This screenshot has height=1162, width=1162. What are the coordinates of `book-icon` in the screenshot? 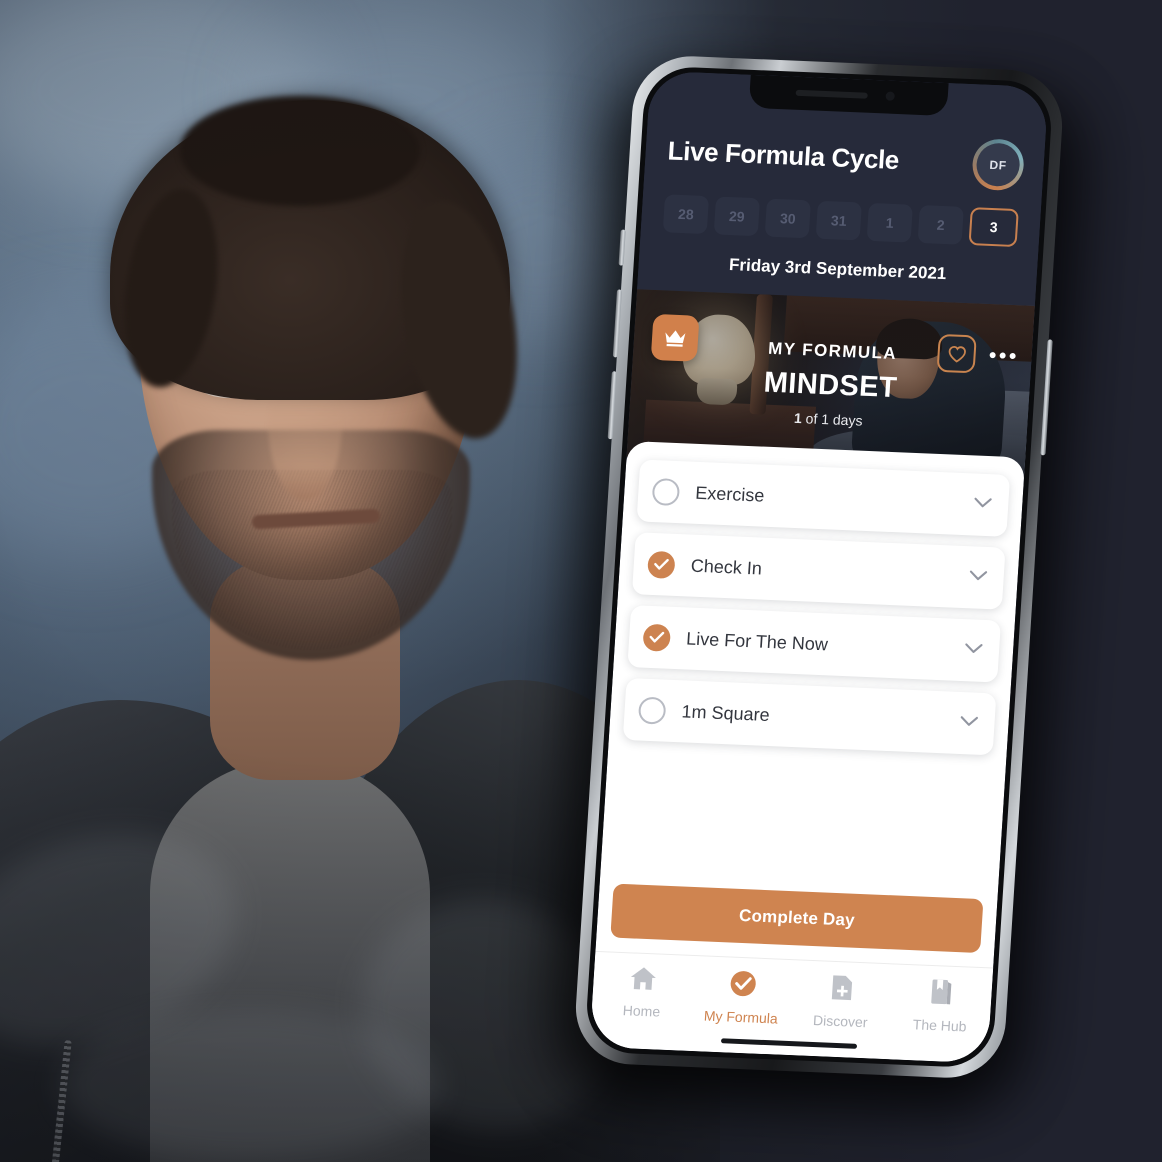 It's located at (942, 994).